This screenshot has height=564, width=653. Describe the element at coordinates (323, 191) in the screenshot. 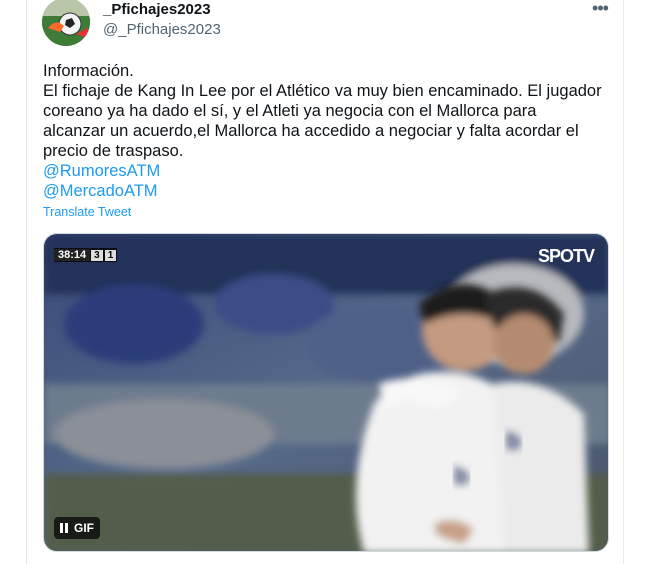

I see `mention-link: @MercadoATM` at that location.